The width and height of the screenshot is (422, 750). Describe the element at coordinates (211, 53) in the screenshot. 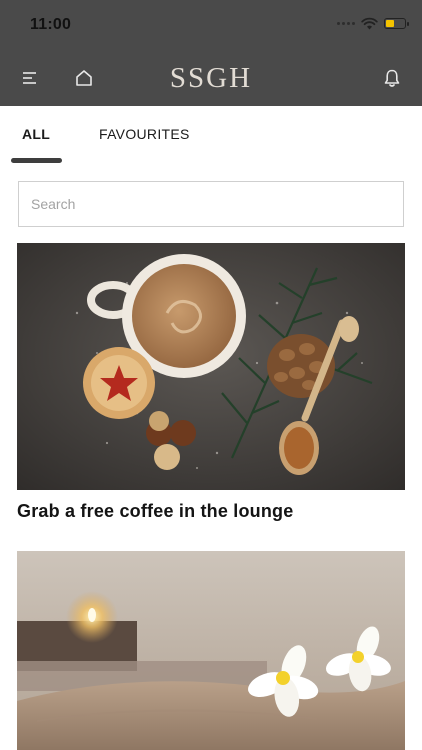

I see `app-header: 11:00 SSGH` at that location.